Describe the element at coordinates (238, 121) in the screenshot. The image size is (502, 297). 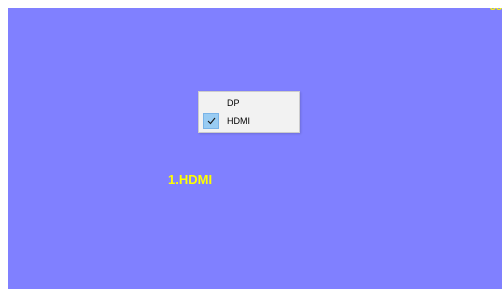
I see `menu-item-label: HDMI` at that location.